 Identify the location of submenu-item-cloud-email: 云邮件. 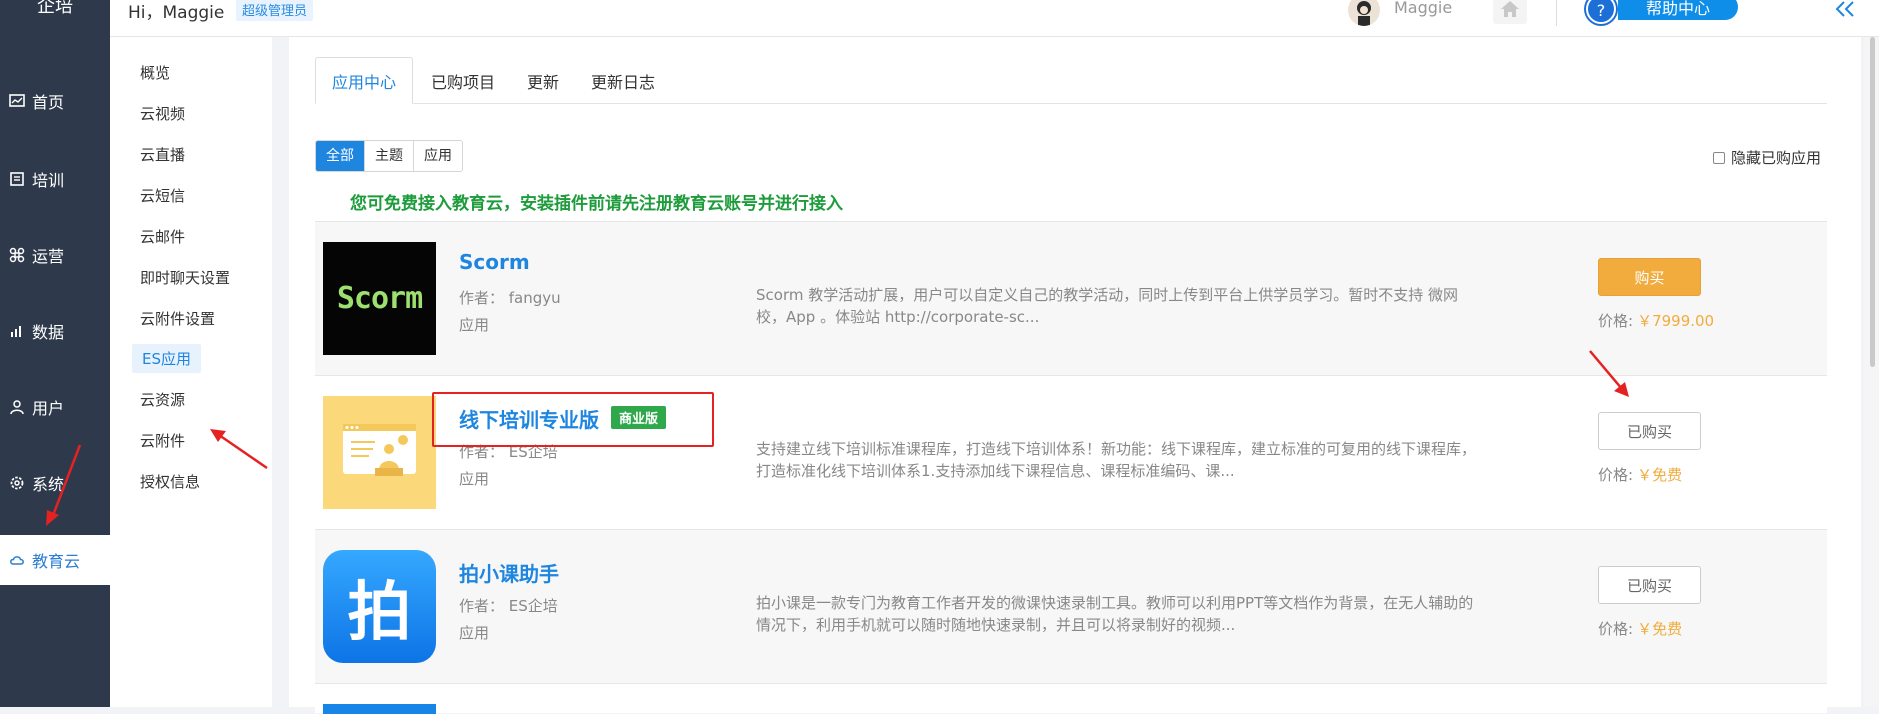
(162, 236).